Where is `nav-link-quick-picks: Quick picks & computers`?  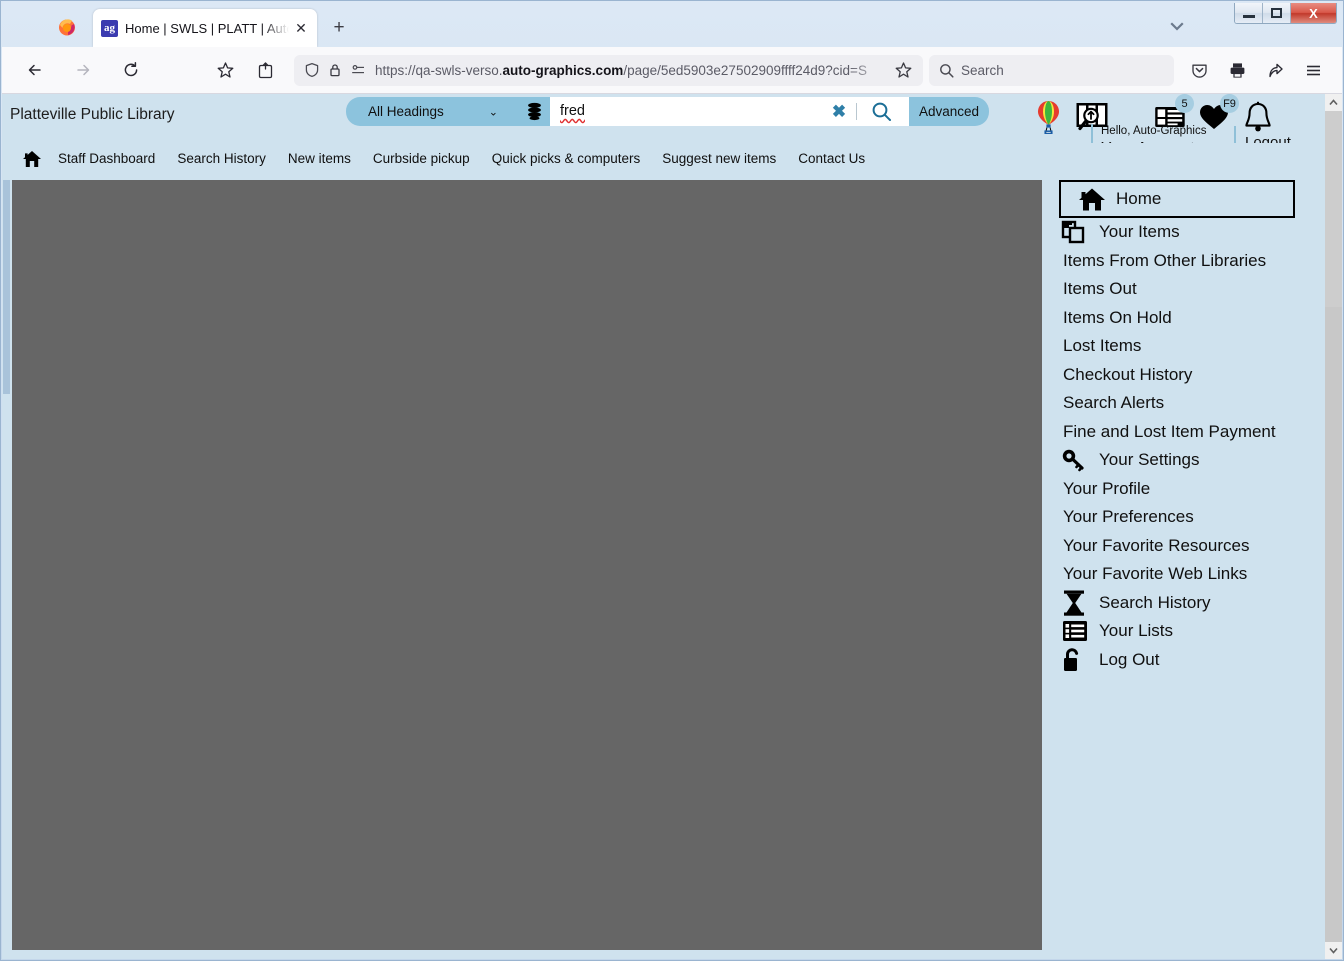 nav-link-quick-picks: Quick picks & computers is located at coordinates (566, 158).